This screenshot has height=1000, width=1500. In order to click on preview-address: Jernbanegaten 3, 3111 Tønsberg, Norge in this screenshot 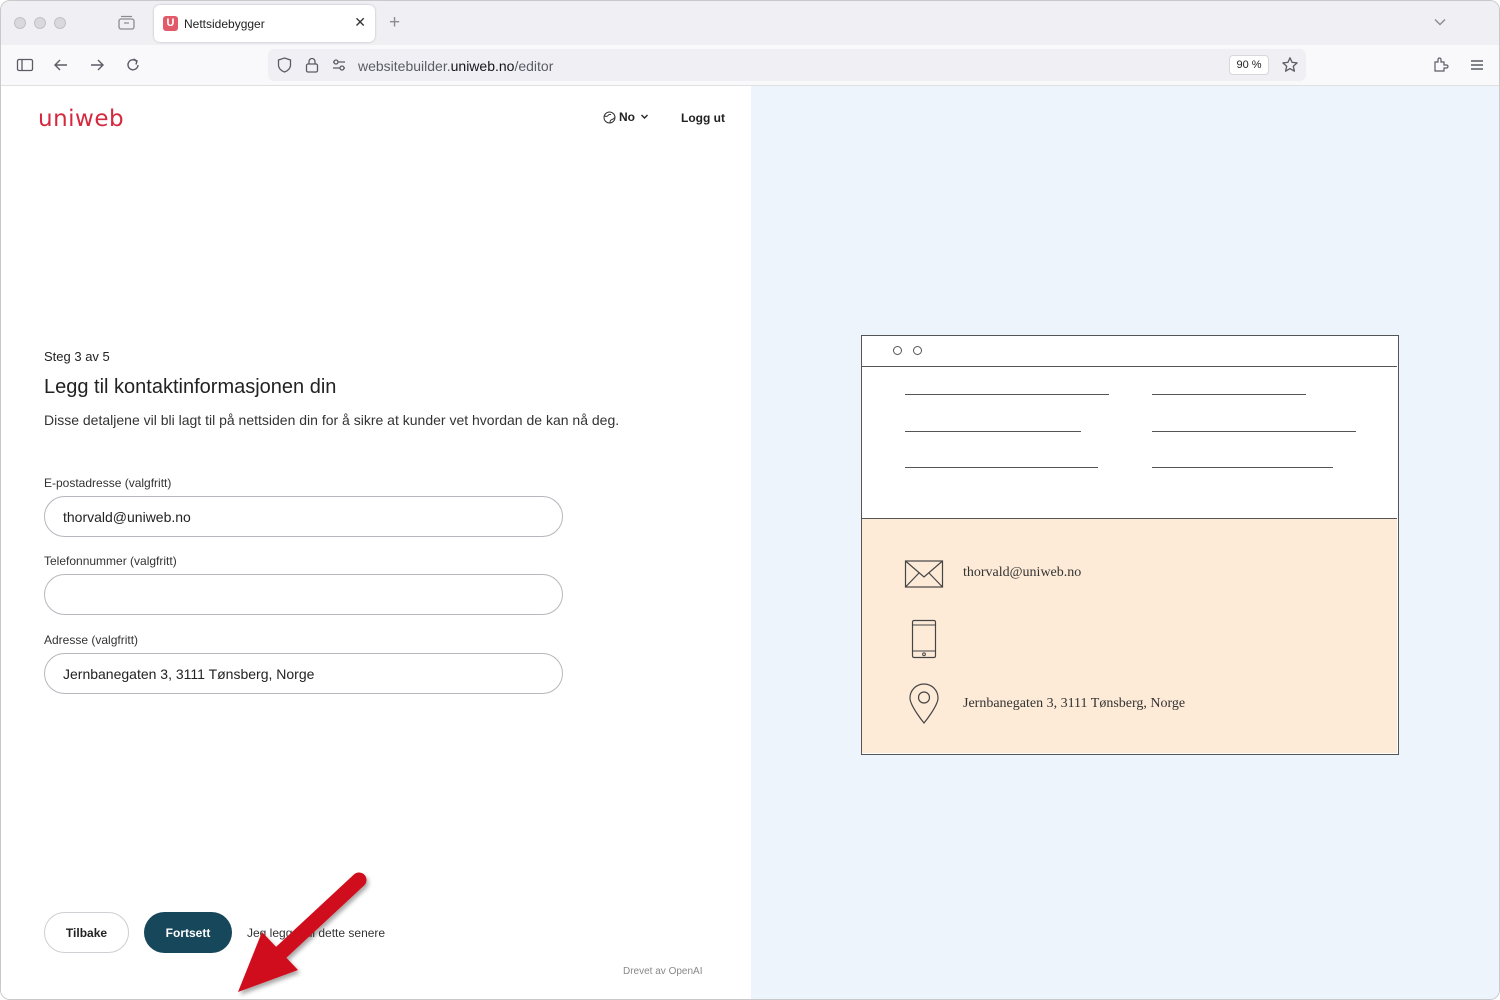, I will do `click(1074, 703)`.